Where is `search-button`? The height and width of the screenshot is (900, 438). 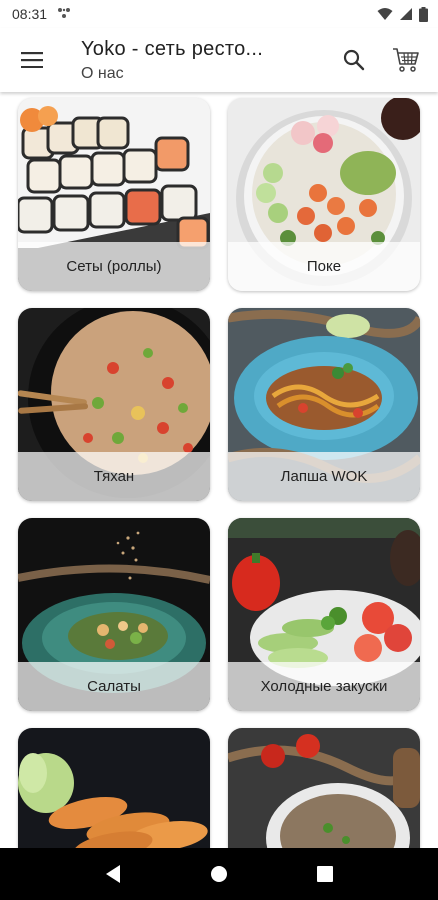 search-button is located at coordinates (354, 60).